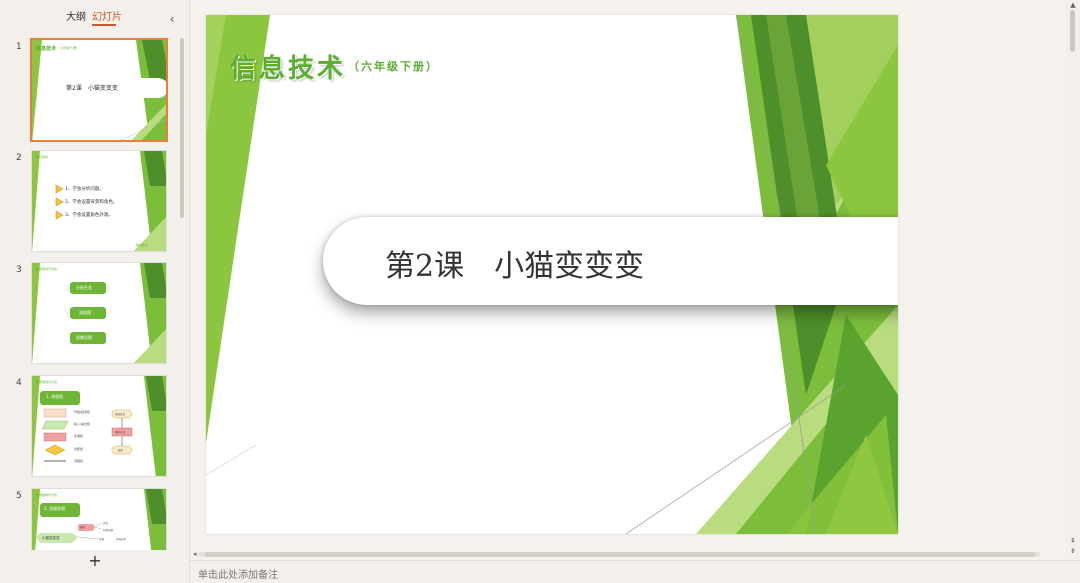  What do you see at coordinates (238, 573) in the screenshot?
I see `notes-placeholder: 单击此处添加备注` at bounding box center [238, 573].